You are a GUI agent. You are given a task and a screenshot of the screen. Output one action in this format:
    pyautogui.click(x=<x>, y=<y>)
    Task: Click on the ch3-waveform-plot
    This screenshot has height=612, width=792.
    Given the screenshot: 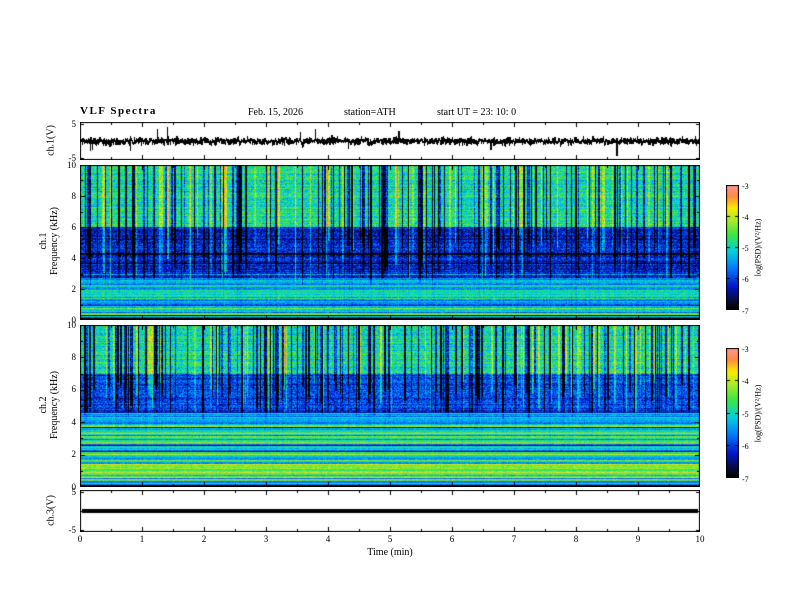 What is the action you would take?
    pyautogui.click(x=390, y=511)
    